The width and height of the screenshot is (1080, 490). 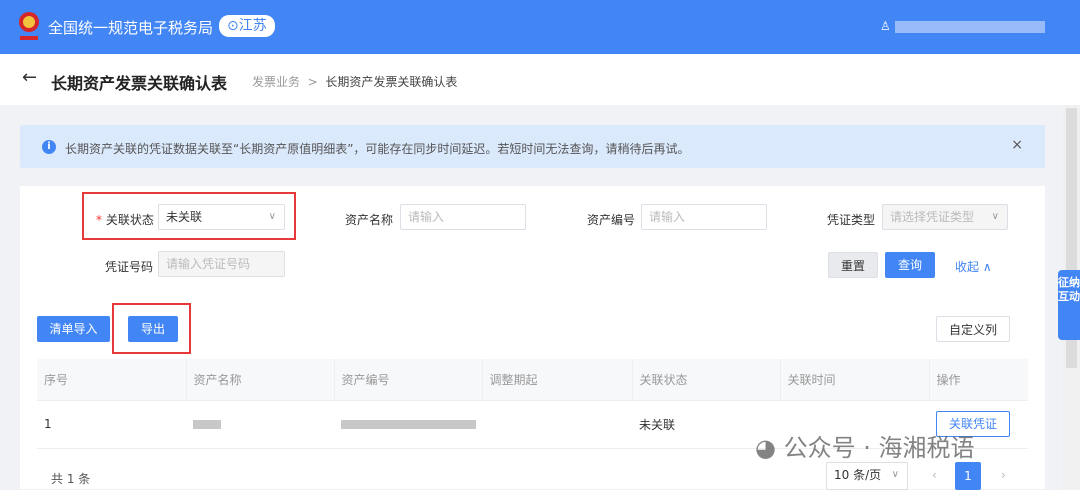 What do you see at coordinates (463, 217) in the screenshot?
I see `asset-name-input: 请输入` at bounding box center [463, 217].